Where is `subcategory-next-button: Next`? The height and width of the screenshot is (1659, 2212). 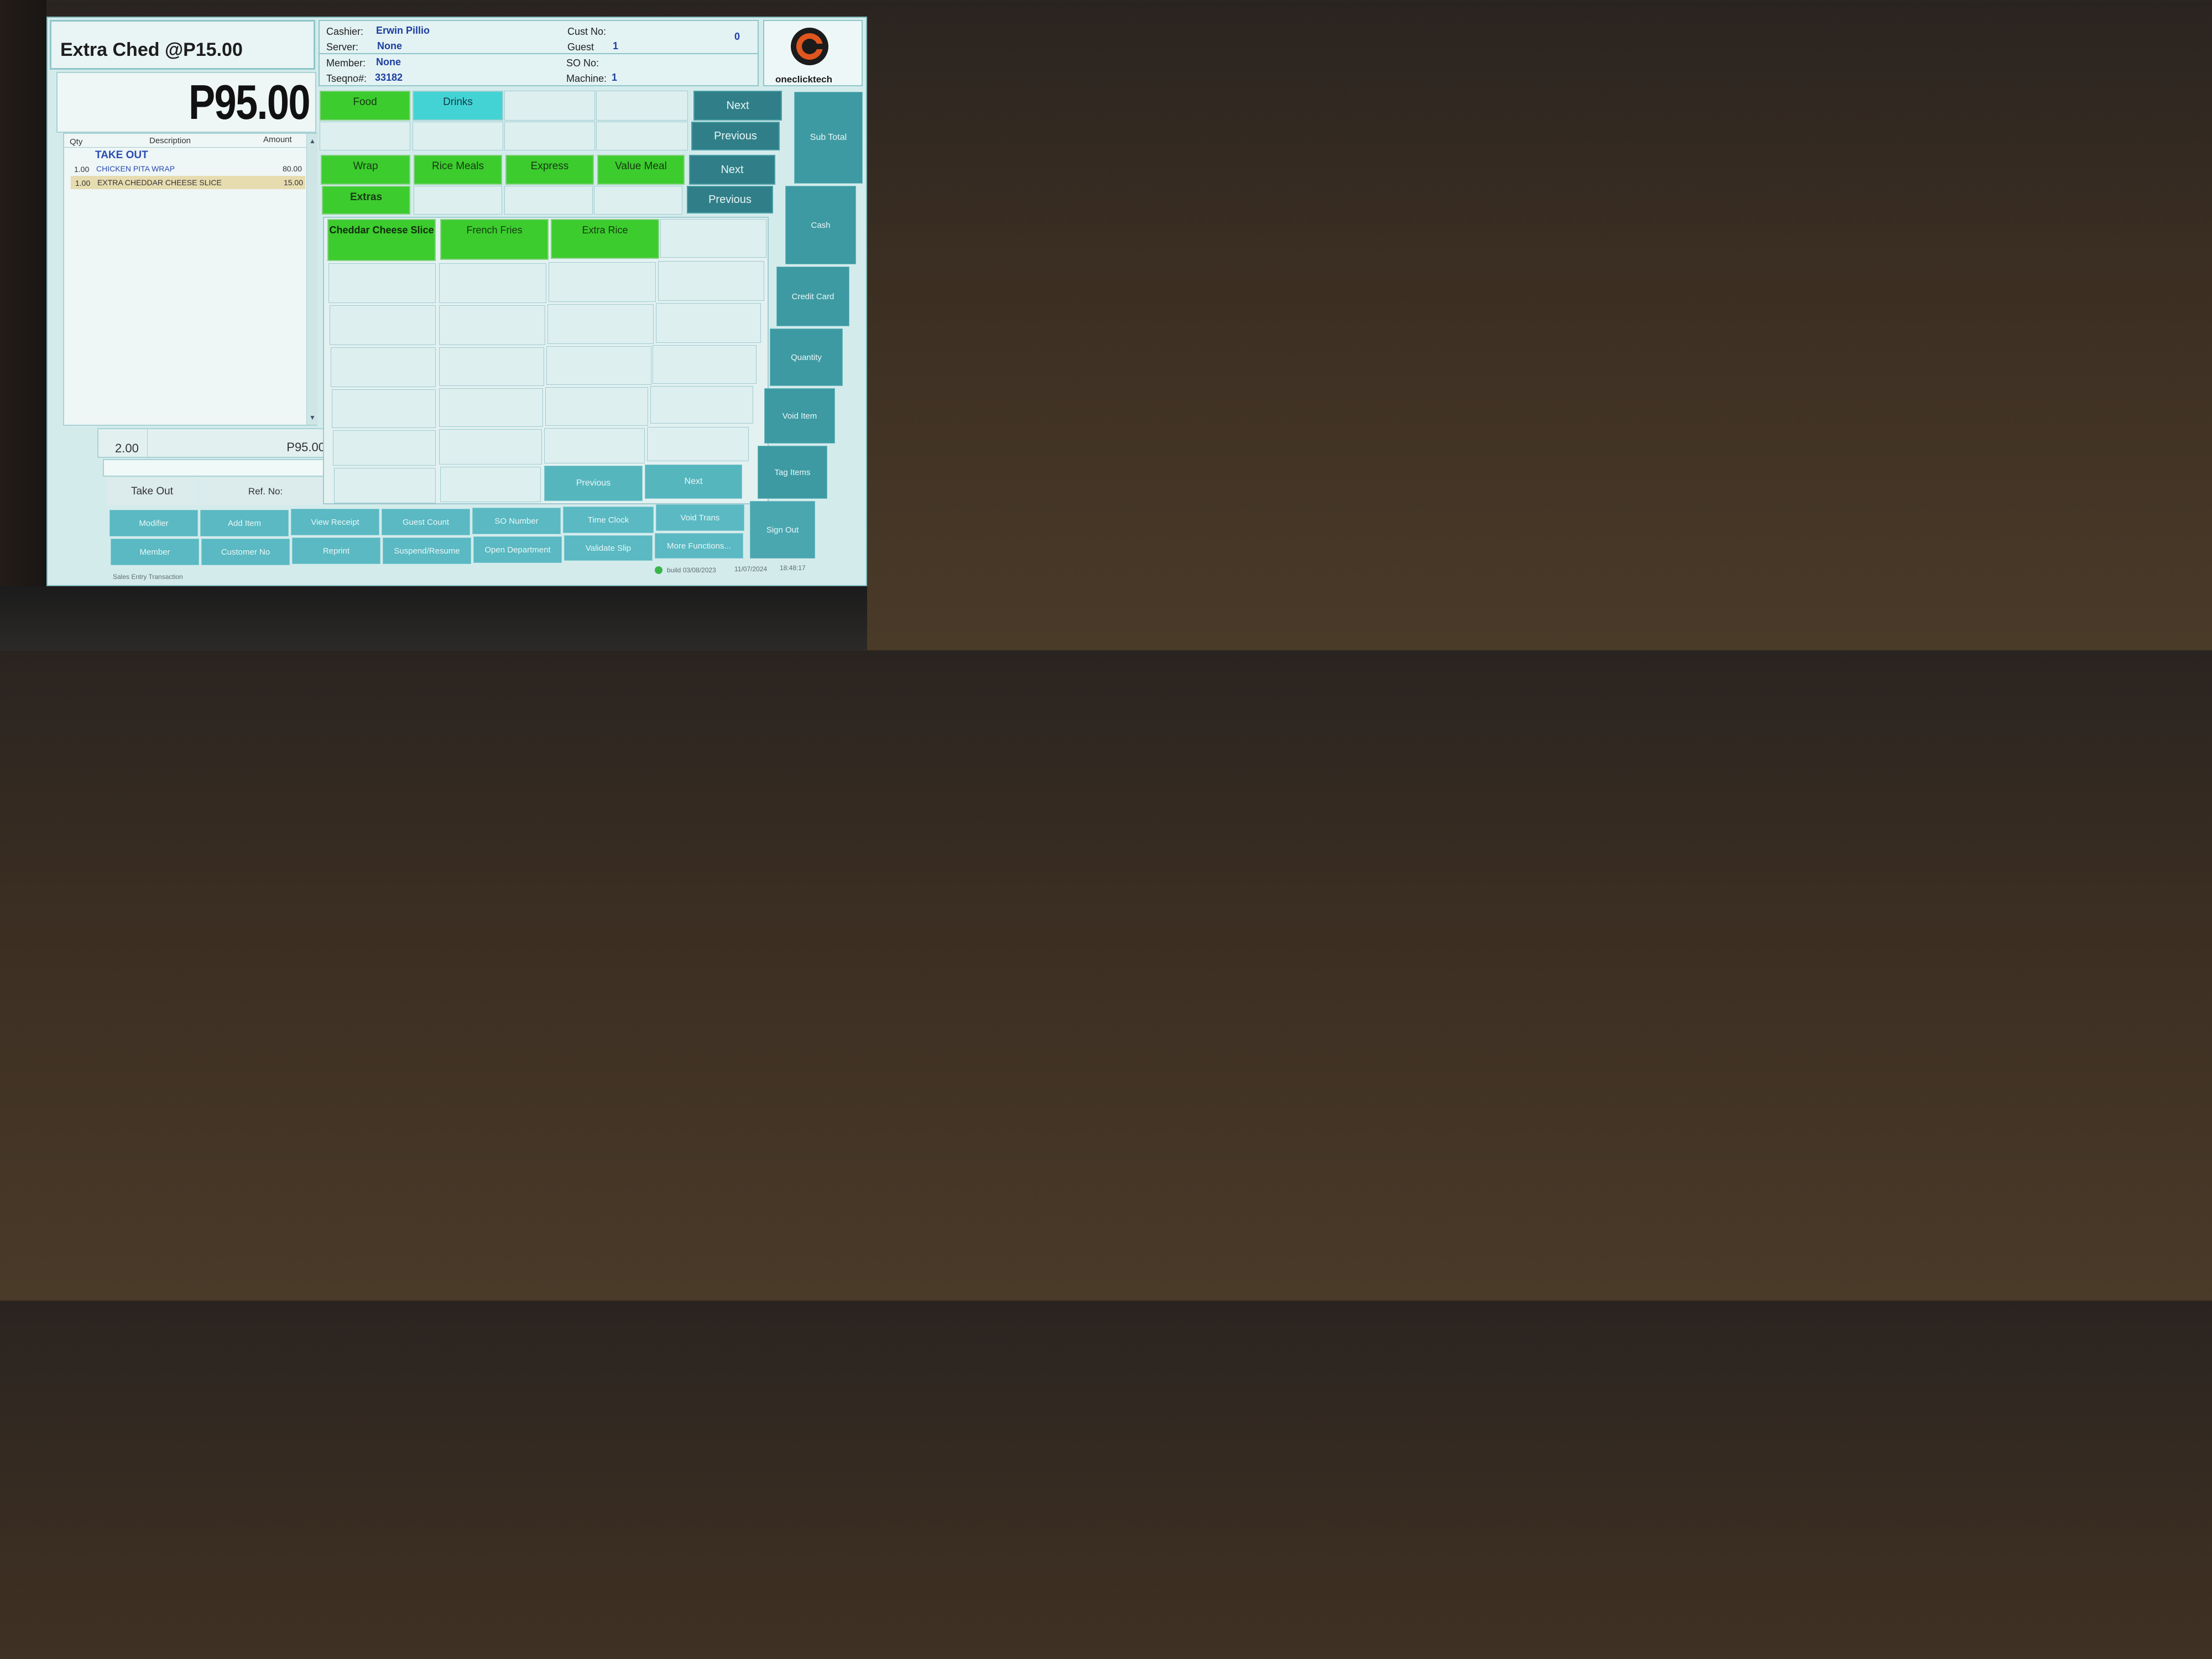
subcategory-next-button: Next is located at coordinates (732, 170).